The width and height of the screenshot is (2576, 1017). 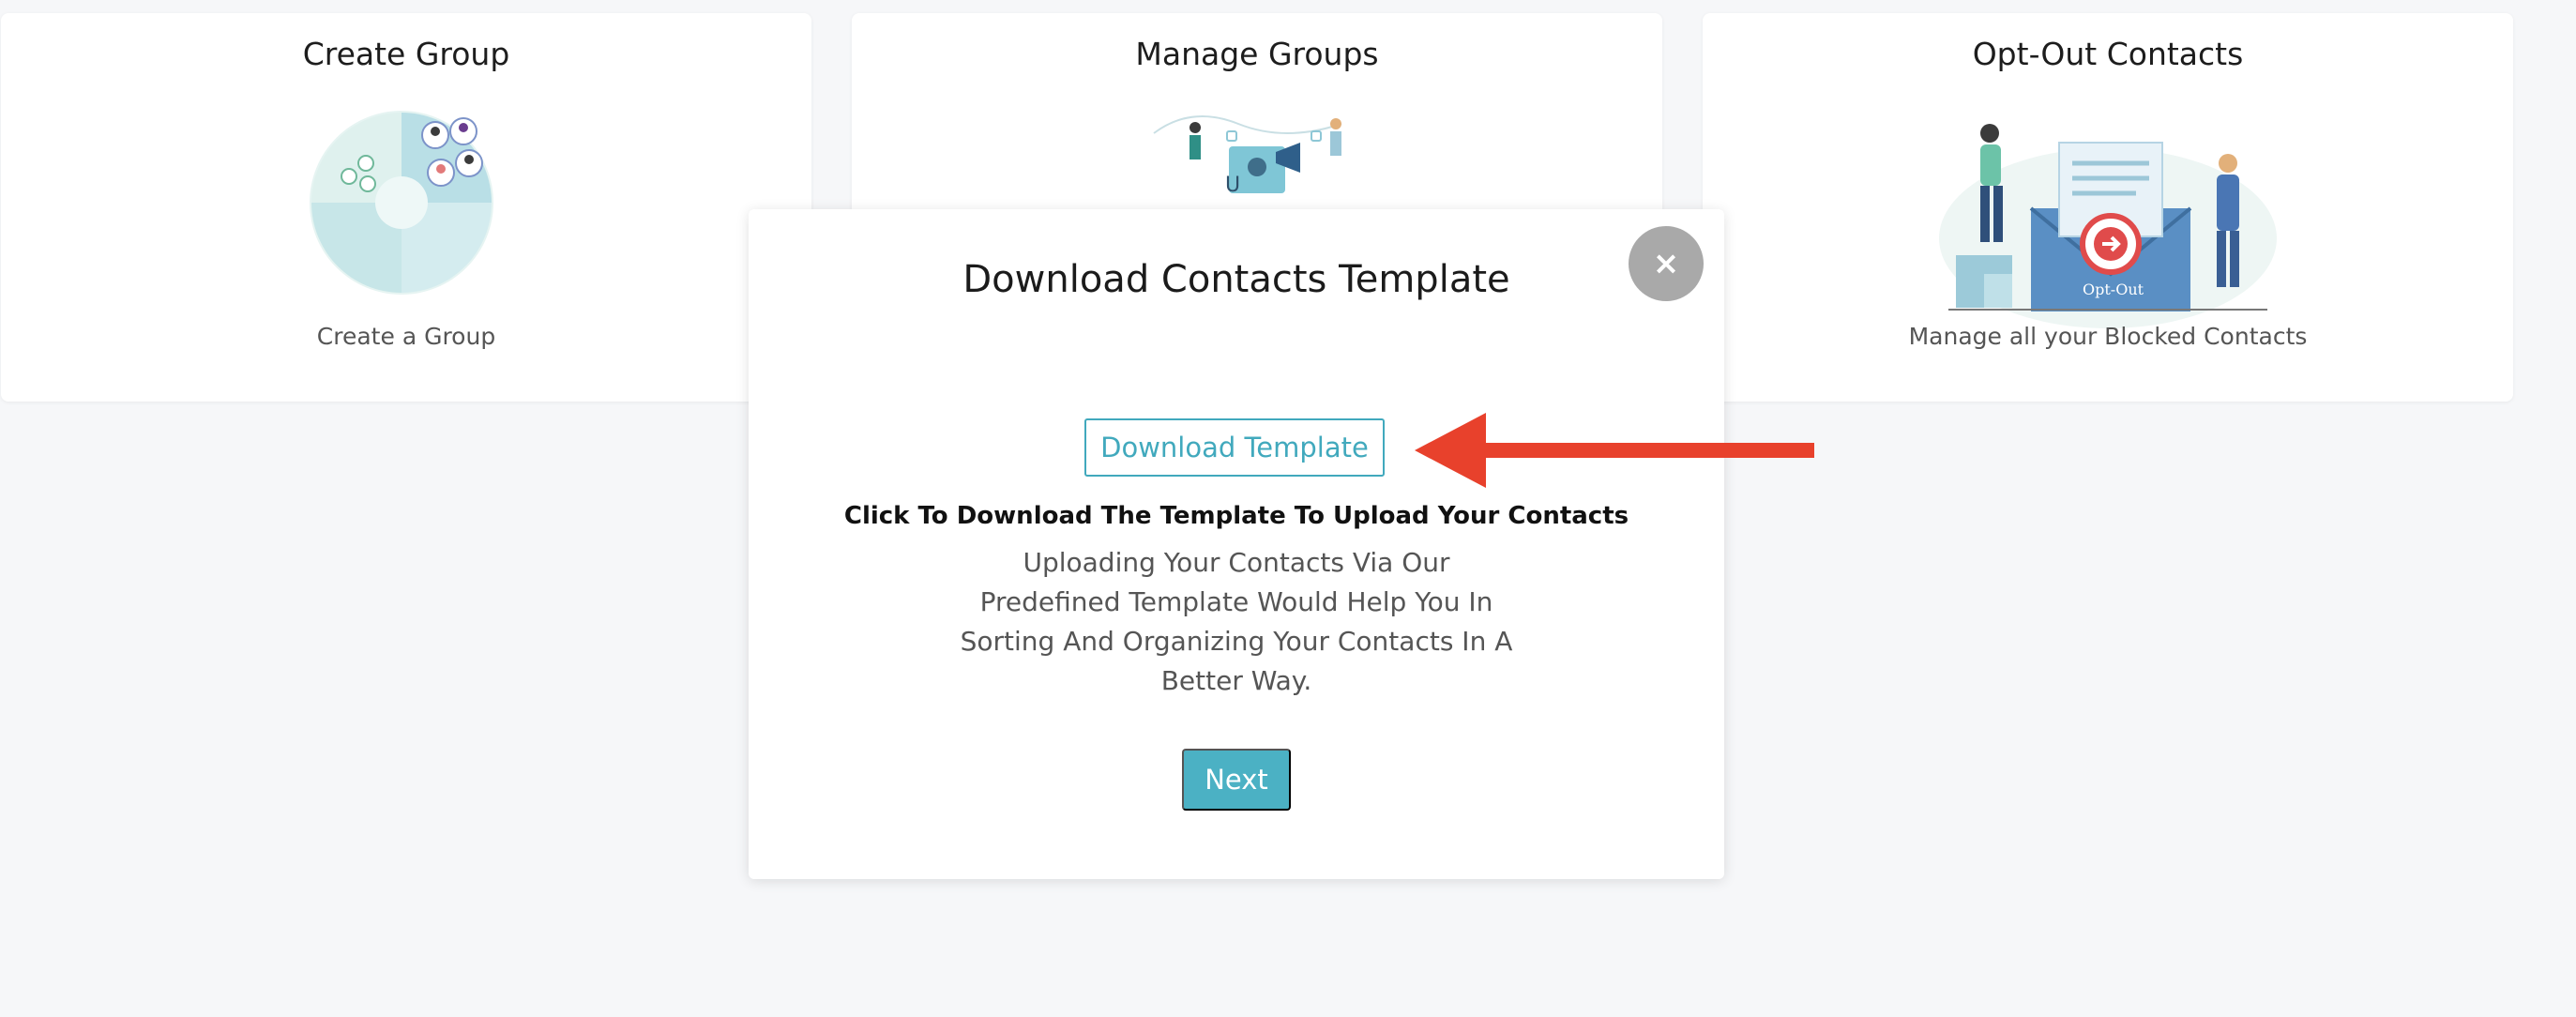 I want to click on modal-title: Download Contacts Template, so click(x=1236, y=279).